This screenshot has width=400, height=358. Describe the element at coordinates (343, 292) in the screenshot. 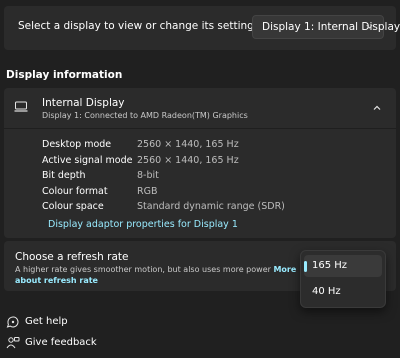

I see `refresh-rate-option-40: 40 Hz` at that location.